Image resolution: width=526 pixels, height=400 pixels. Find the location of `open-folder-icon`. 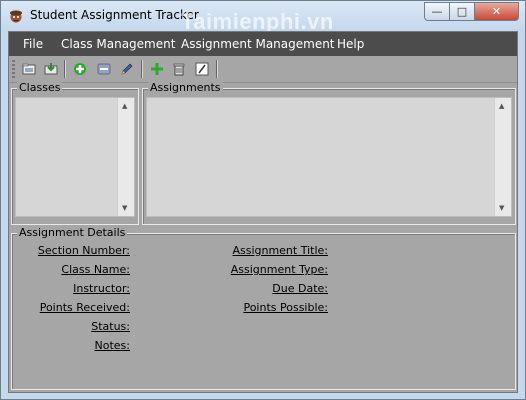

open-folder-icon is located at coordinates (29, 69).